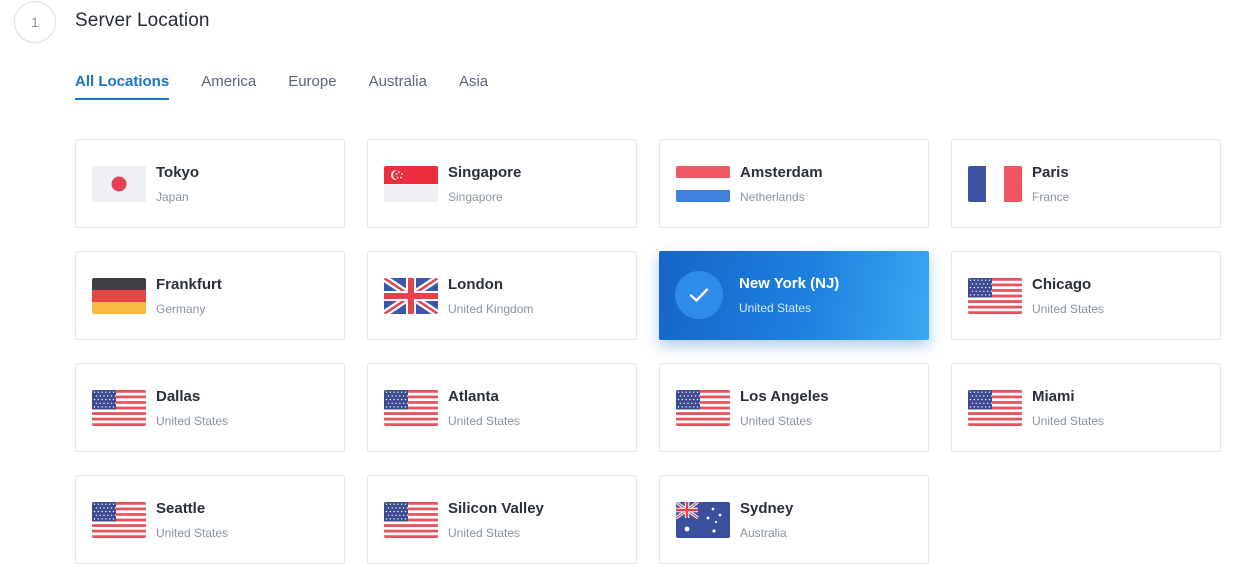 The image size is (1239, 586). I want to click on location-card-los-angeles: Los Angeles United States, so click(794, 407).